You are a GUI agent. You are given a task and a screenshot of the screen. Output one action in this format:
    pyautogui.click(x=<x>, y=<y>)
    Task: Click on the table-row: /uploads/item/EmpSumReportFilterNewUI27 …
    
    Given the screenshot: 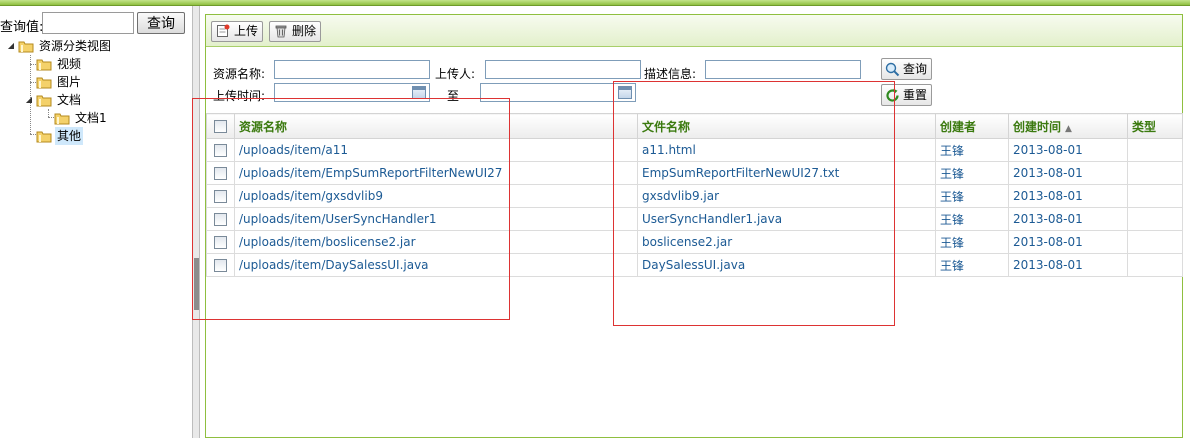 What is the action you would take?
    pyautogui.click(x=694, y=173)
    